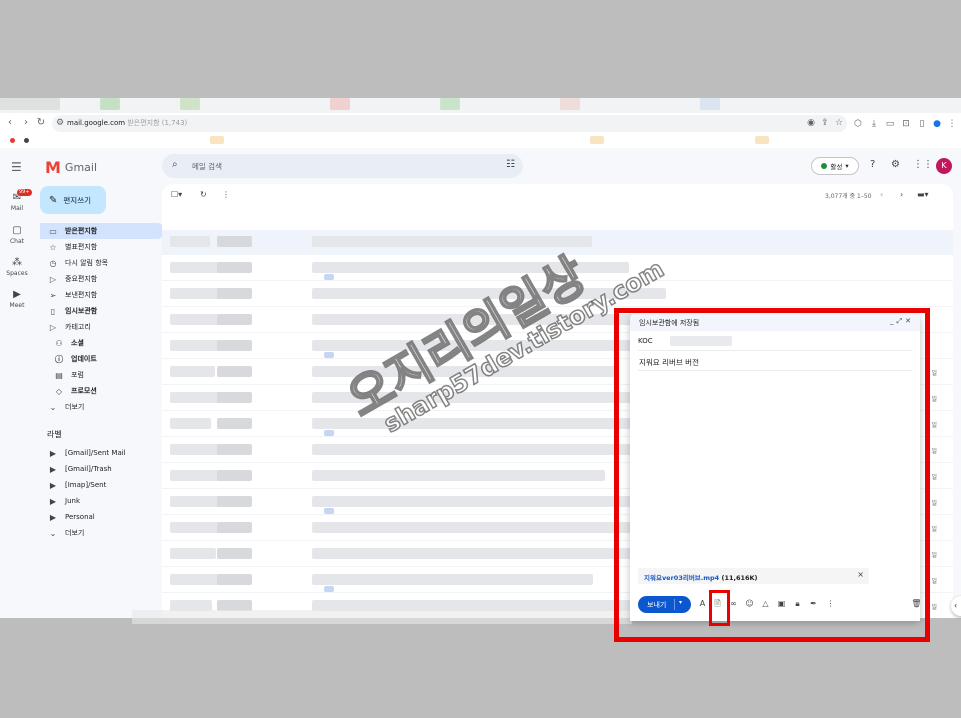 This screenshot has height=718, width=961. What do you see at coordinates (102, 375) in the screenshot?
I see `nav-item: ▤ 포럼` at bounding box center [102, 375].